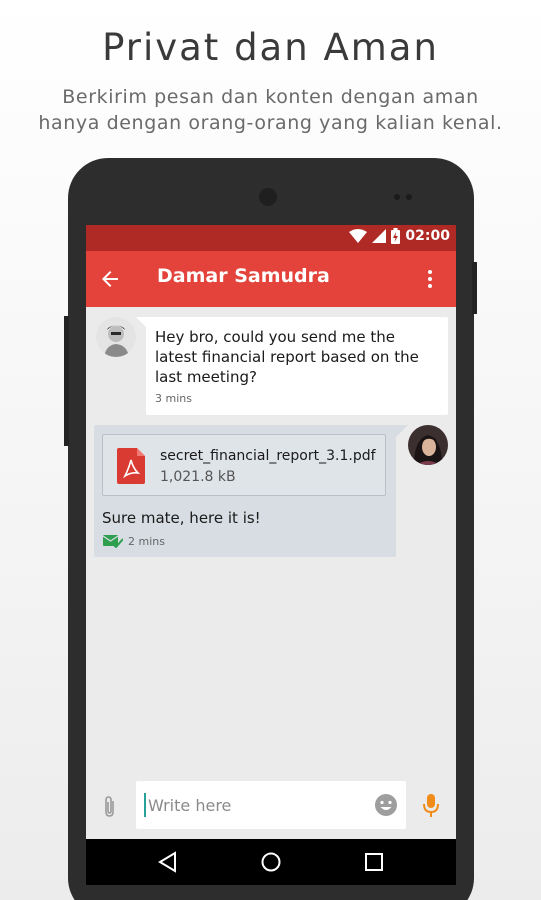  What do you see at coordinates (270, 47) in the screenshot?
I see `promo-title: Privat dan Aman` at bounding box center [270, 47].